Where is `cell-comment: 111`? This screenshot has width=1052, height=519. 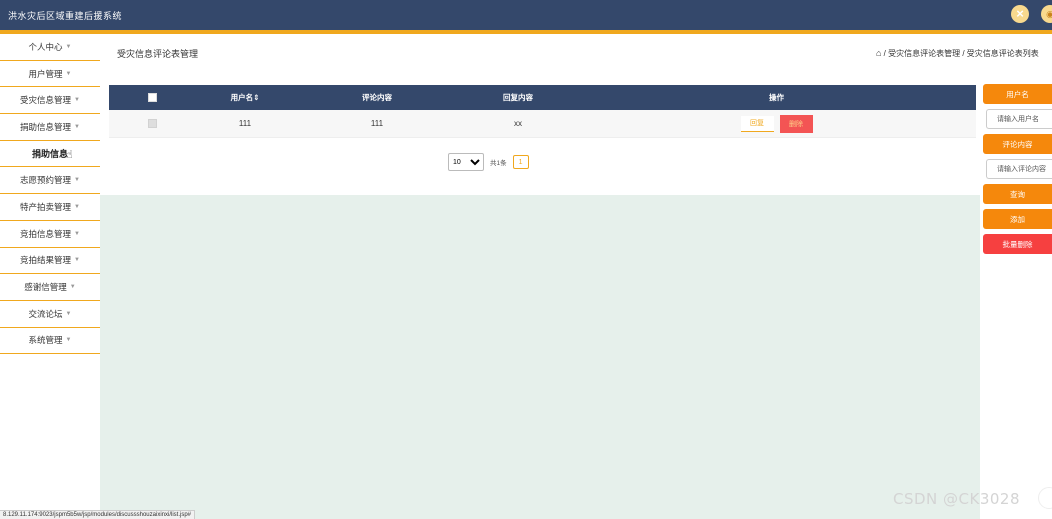
cell-comment: 111 is located at coordinates (377, 123).